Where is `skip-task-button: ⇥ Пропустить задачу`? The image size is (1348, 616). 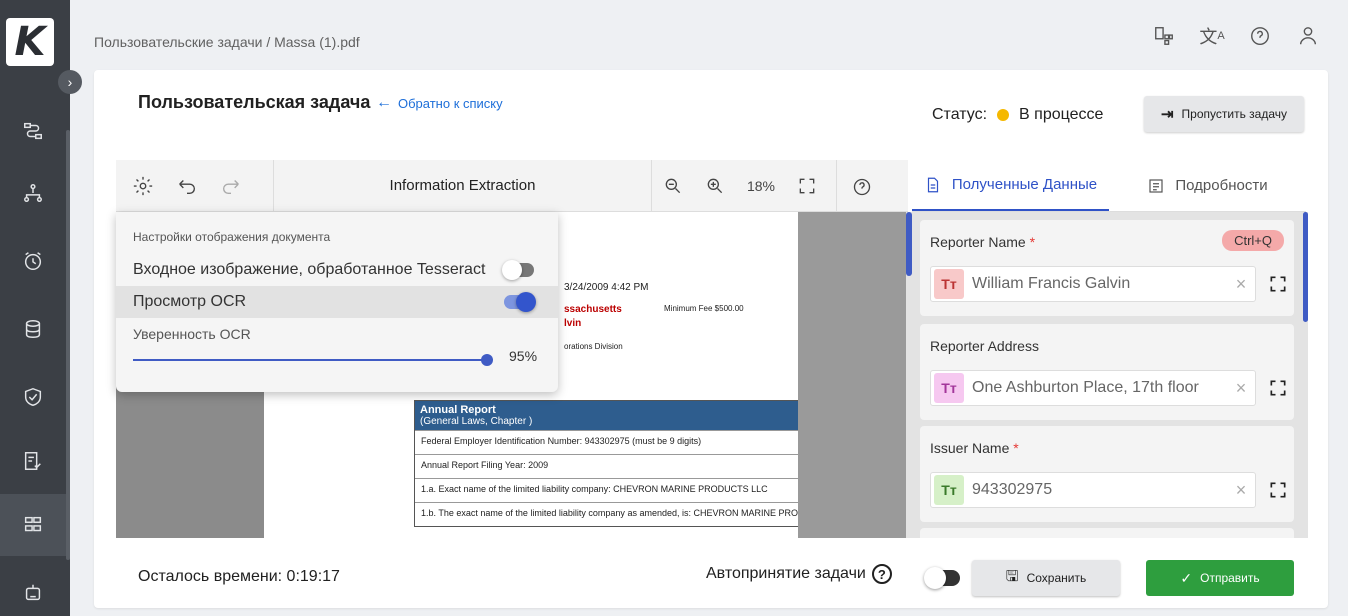 skip-task-button: ⇥ Пропустить задачу is located at coordinates (1224, 114).